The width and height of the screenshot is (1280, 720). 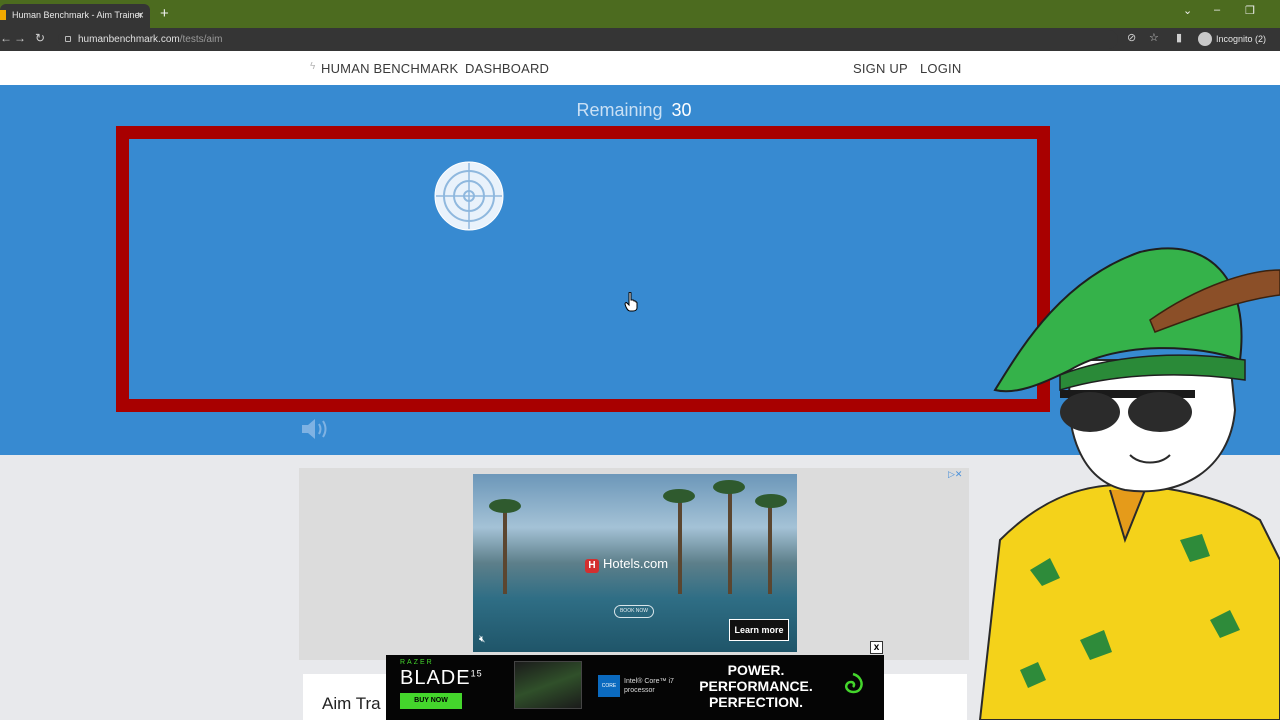 I want to click on hotels-mark: H, so click(x=592, y=566).